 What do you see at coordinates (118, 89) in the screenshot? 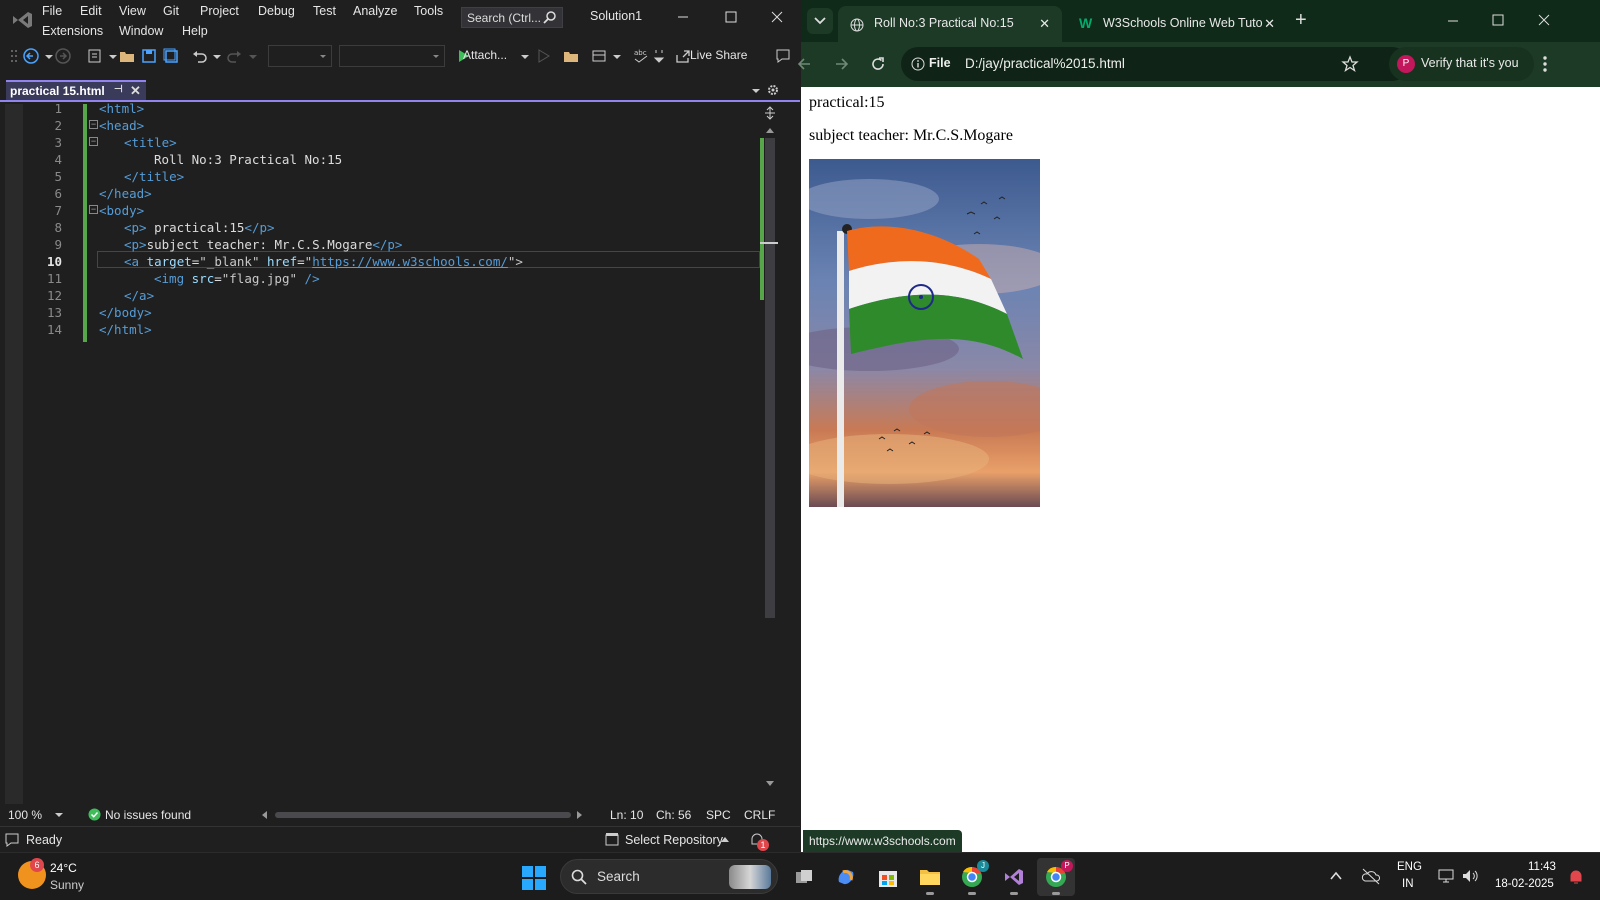
I see `pin-icon: ⊣` at bounding box center [118, 89].